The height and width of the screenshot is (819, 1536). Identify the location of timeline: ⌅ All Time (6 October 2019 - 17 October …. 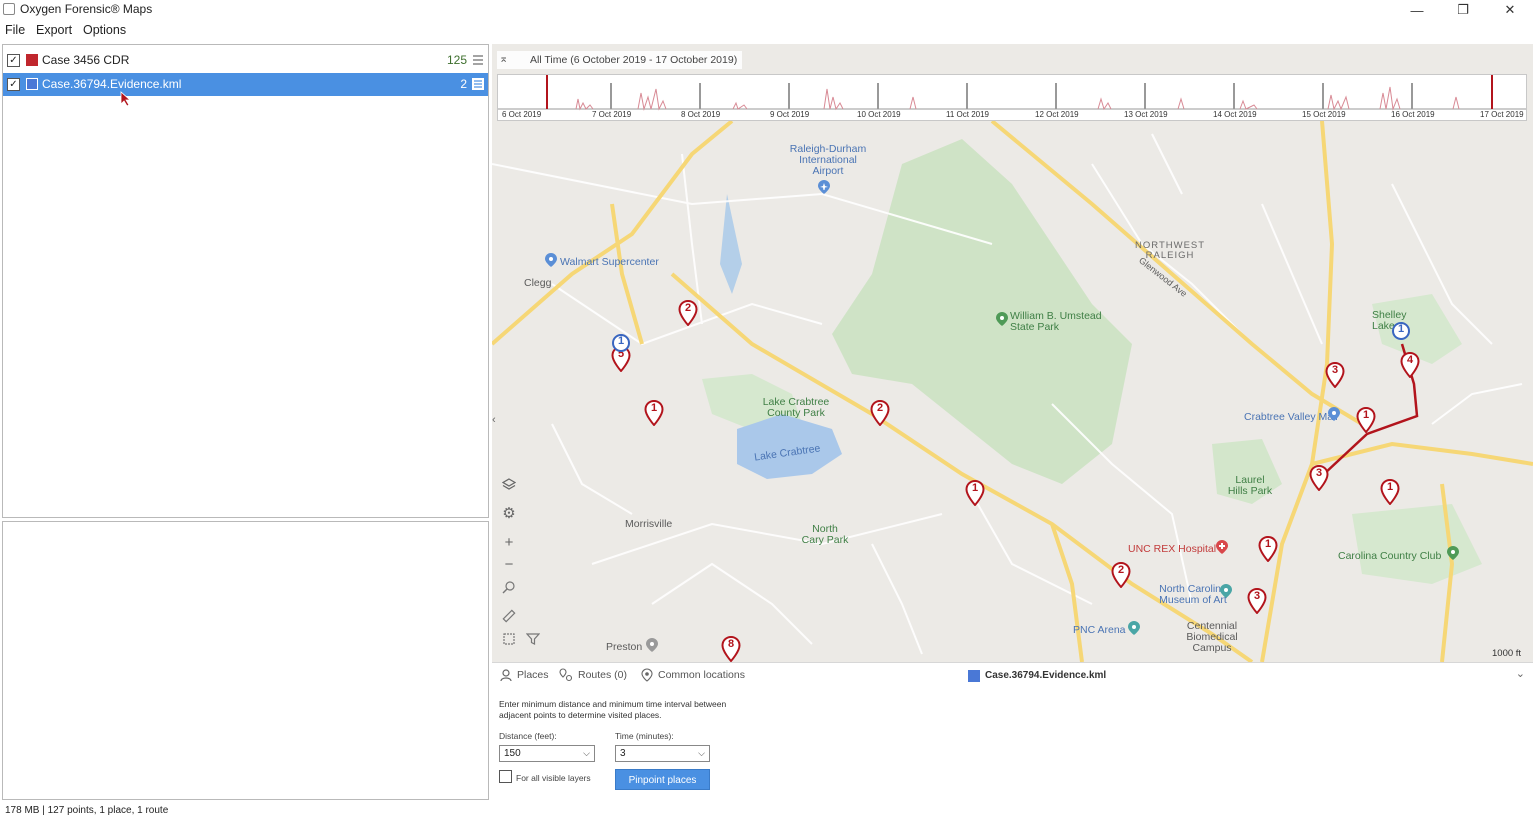
(1012, 82).